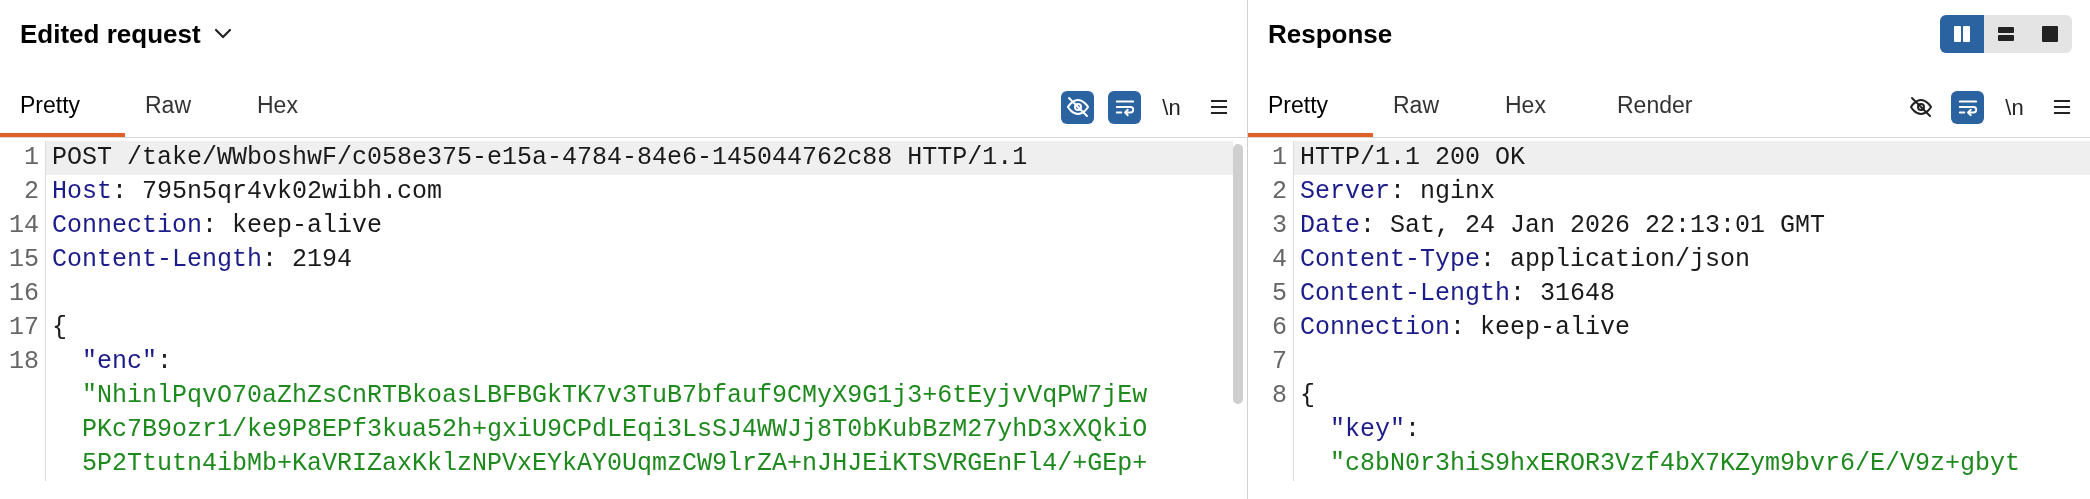 Image resolution: width=2090 pixels, height=499 pixels. Describe the element at coordinates (24, 361) in the screenshot. I see `line-number: 18` at that location.